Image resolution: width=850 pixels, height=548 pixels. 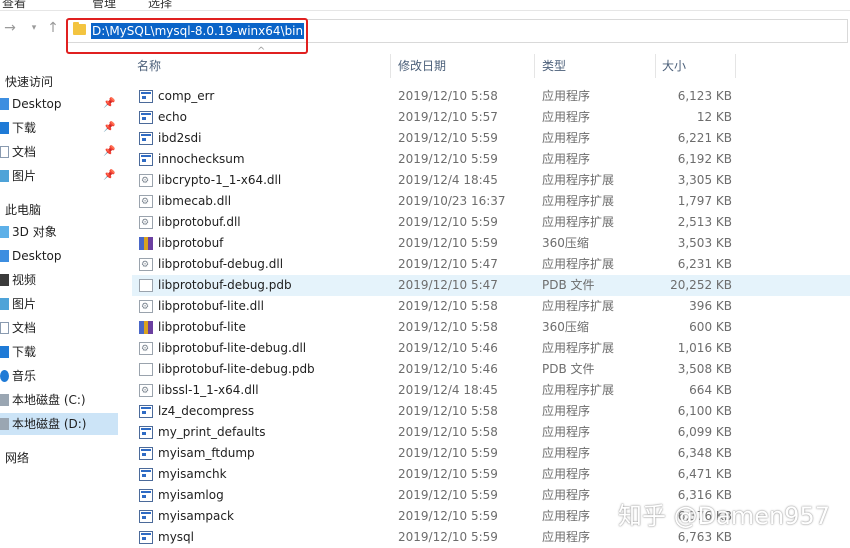 What do you see at coordinates (491, 117) in the screenshot?
I see `file-row: echo 2019/12/10 5:57 应用程序 12 KB` at bounding box center [491, 117].